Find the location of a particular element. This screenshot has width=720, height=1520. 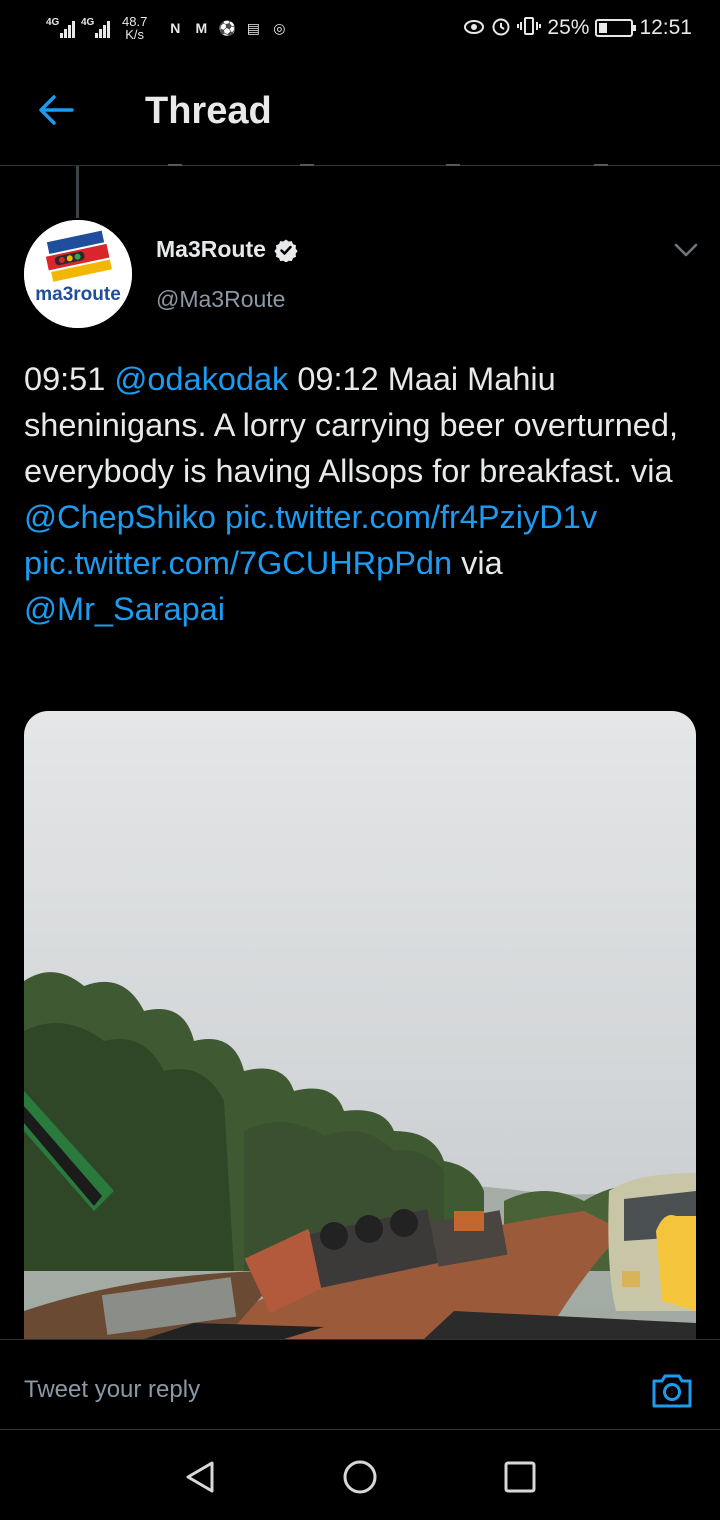

pic-link: pic.twitter.com/7GCUHRpPdn is located at coordinates (238, 563).